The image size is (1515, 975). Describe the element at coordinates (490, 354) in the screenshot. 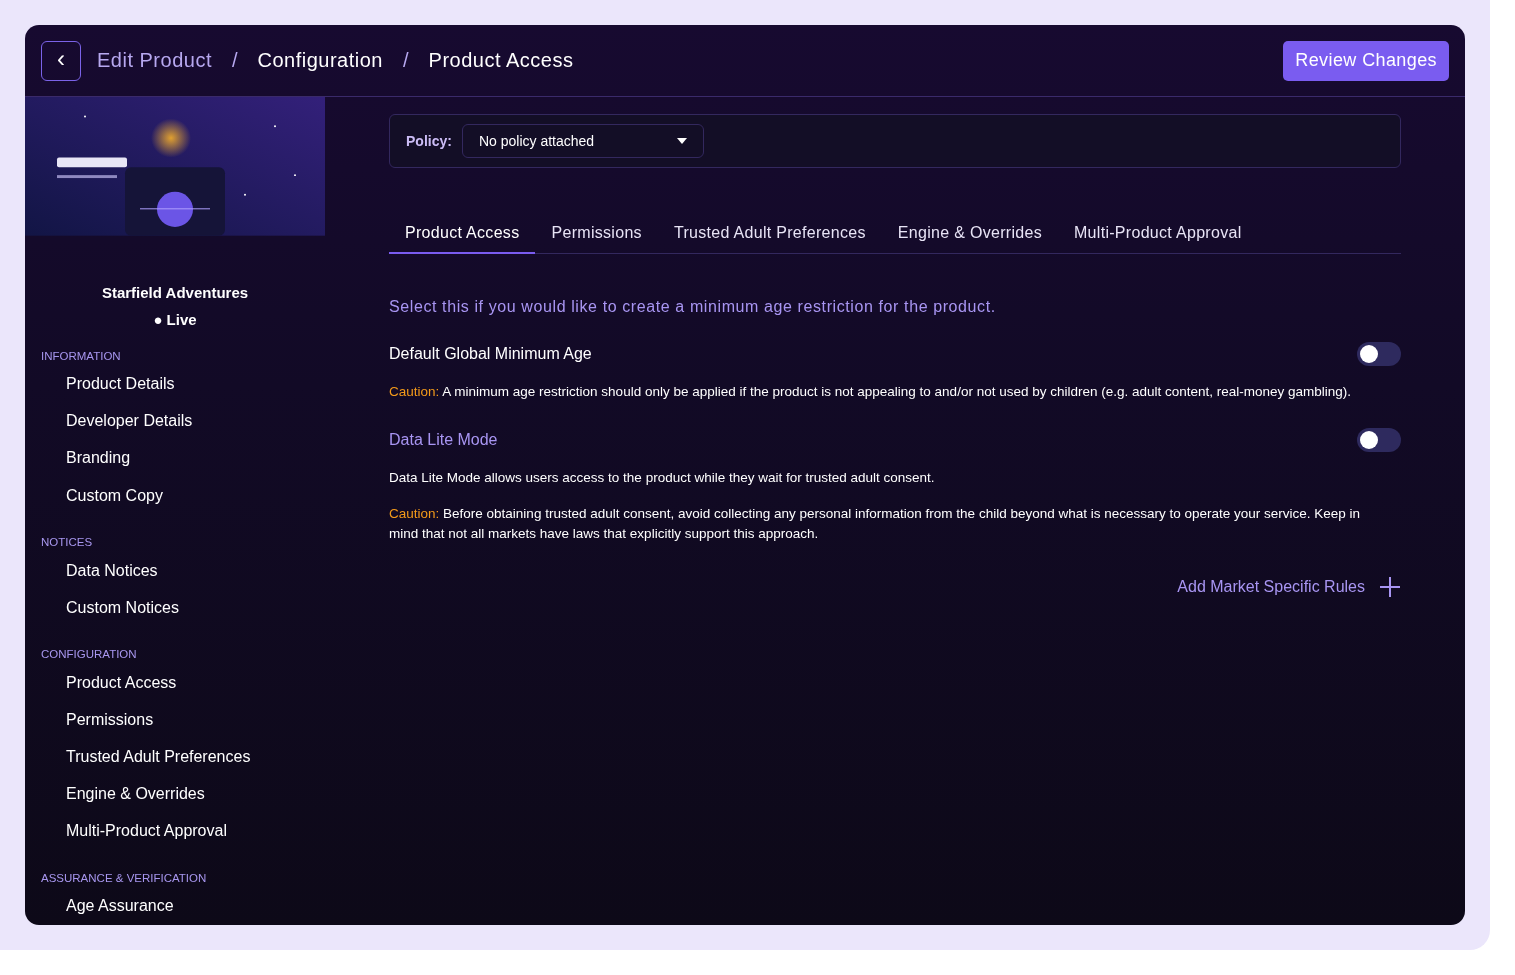

I see `setting-label: Default Global Minimum Age` at that location.